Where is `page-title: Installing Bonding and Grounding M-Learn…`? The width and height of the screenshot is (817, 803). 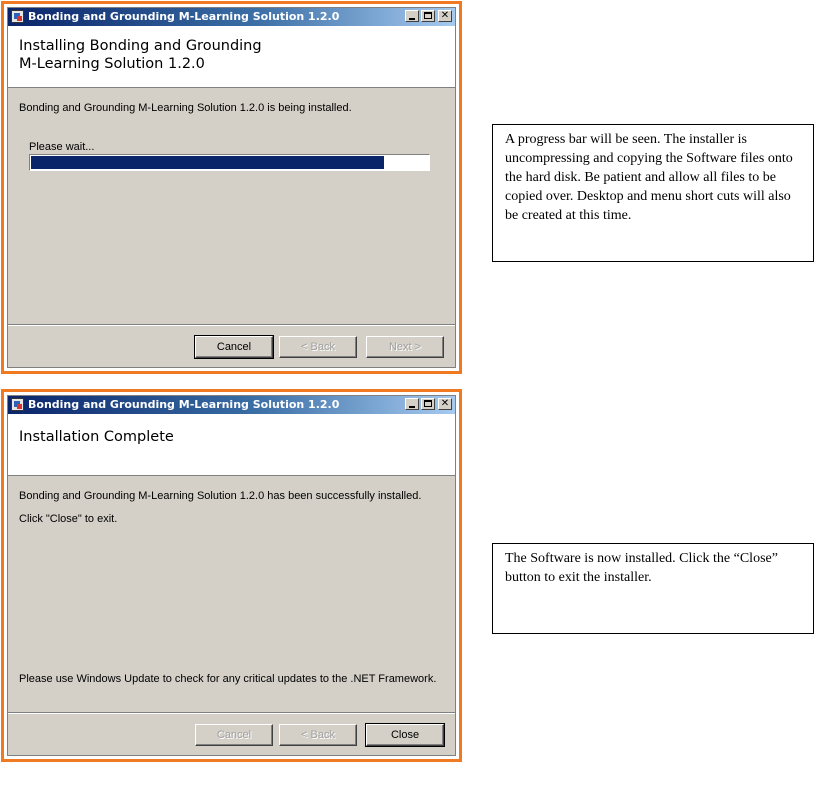
page-title: Installing Bonding and Grounding M-Learn… is located at coordinates (140, 55).